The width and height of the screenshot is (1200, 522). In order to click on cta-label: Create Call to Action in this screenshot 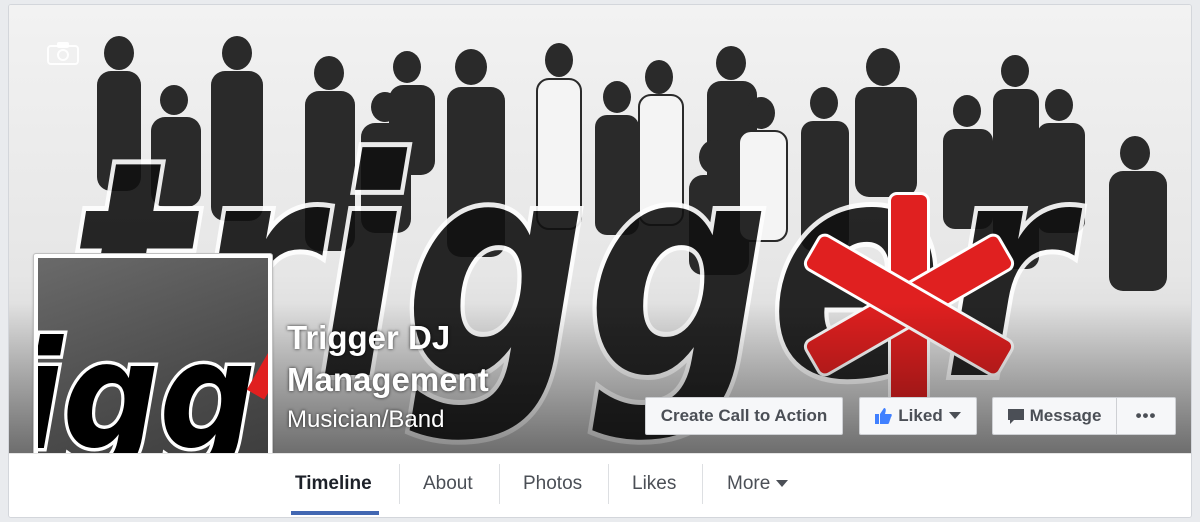, I will do `click(744, 415)`.